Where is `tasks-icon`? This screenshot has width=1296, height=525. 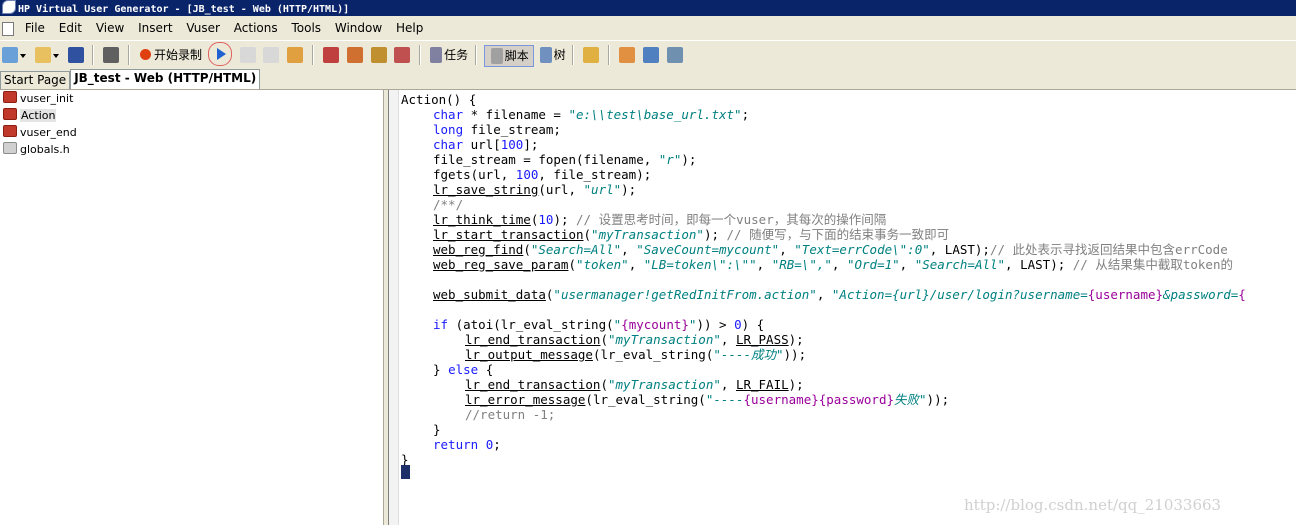
tasks-icon is located at coordinates (436, 55).